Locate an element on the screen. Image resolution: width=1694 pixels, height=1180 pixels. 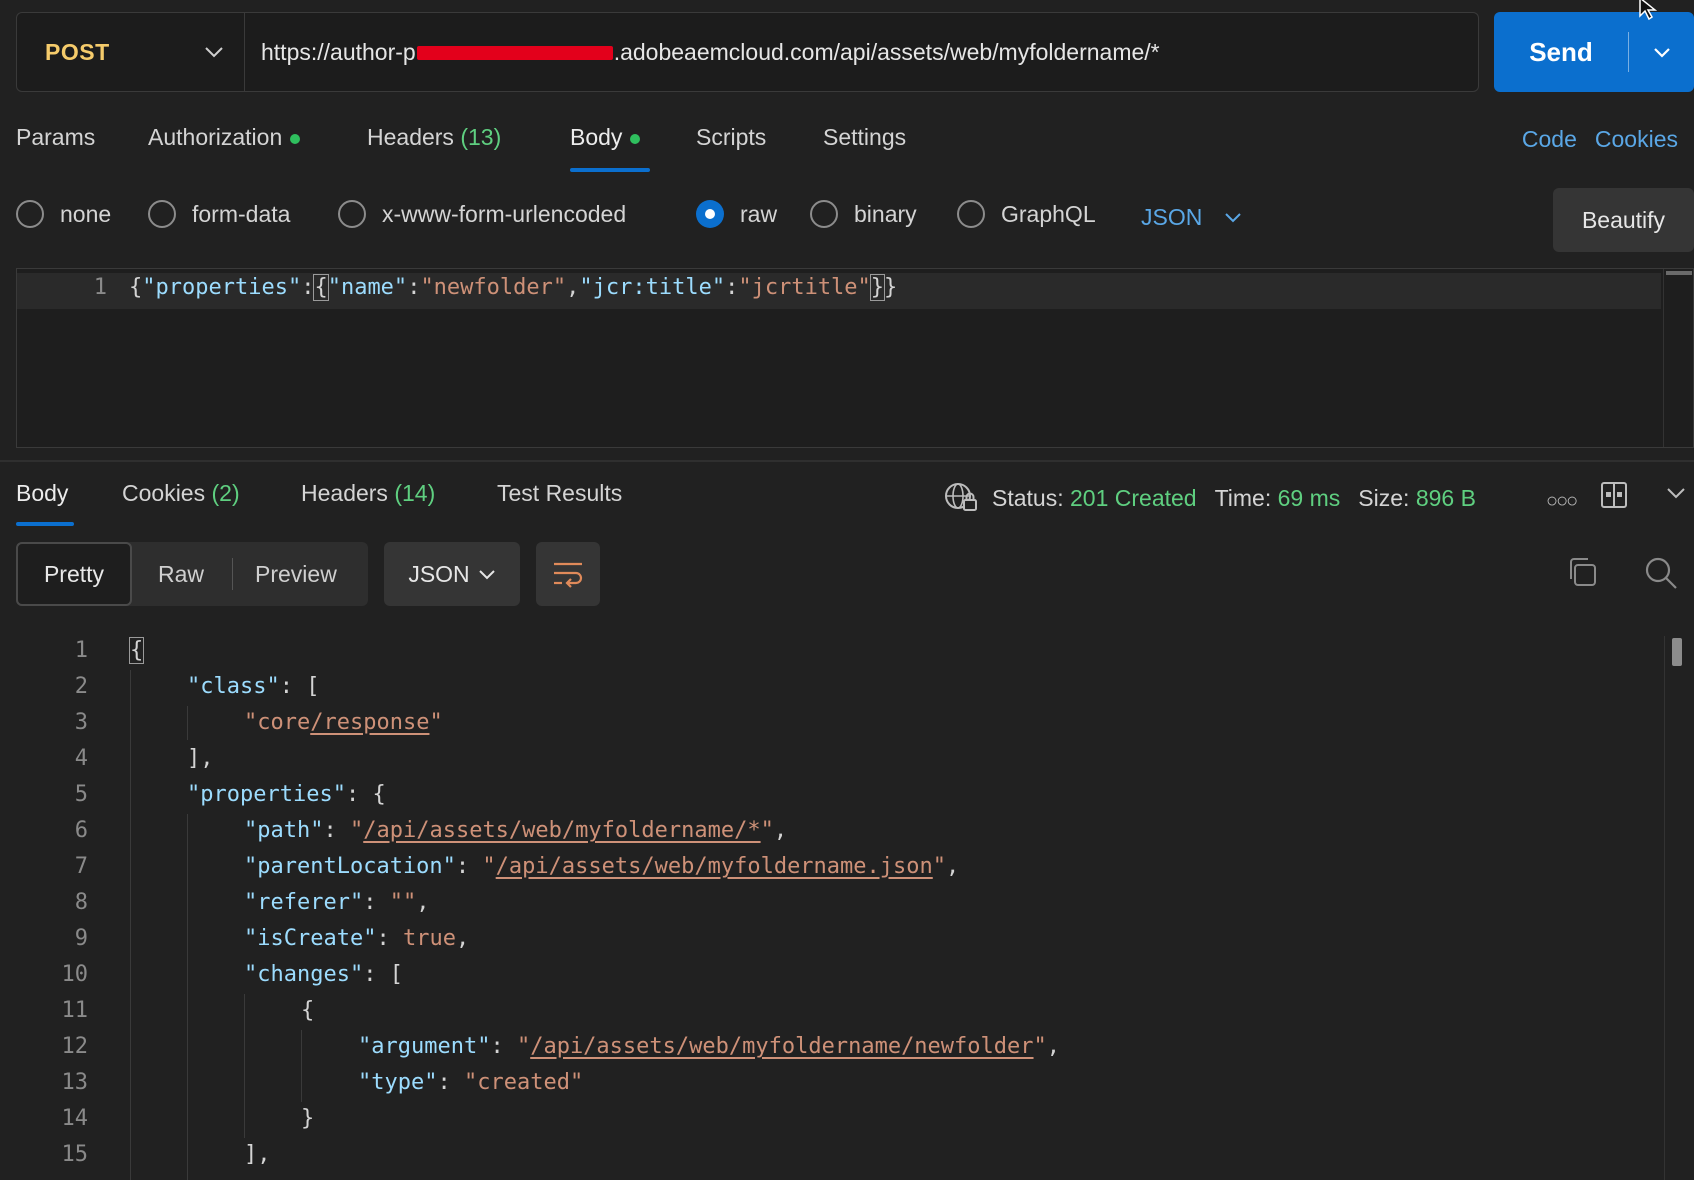
resp-tab-cookies: Cookies (2) is located at coordinates (181, 493).